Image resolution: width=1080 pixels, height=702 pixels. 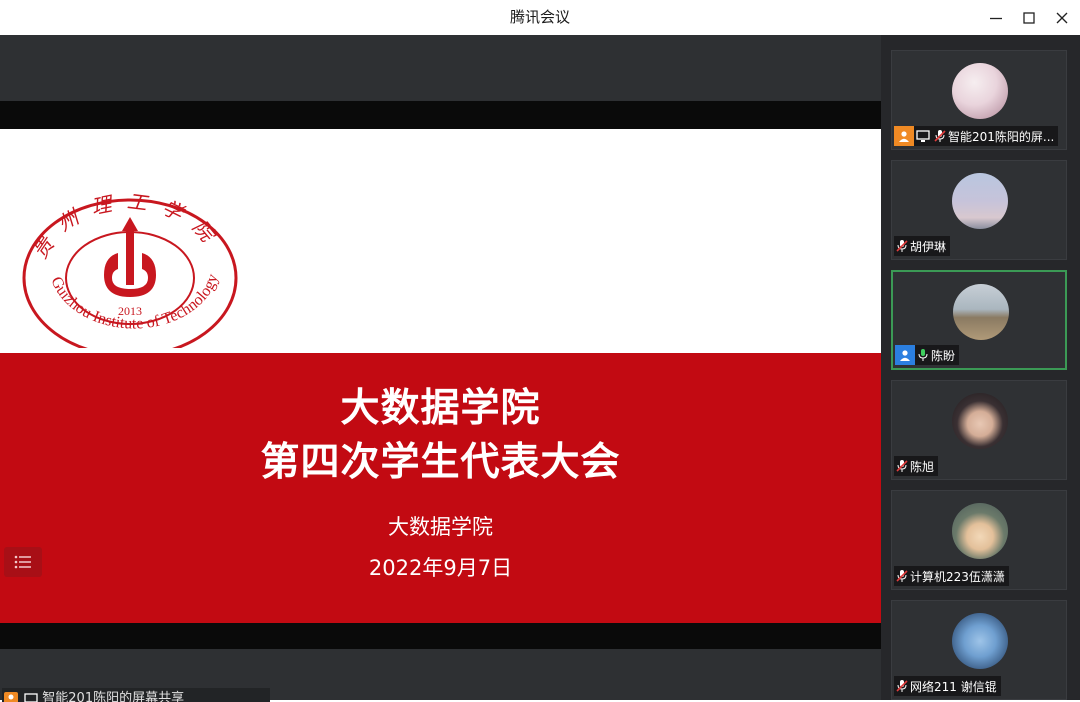 I want to click on participant-label: 网络211 谢信锟, so click(x=947, y=686).